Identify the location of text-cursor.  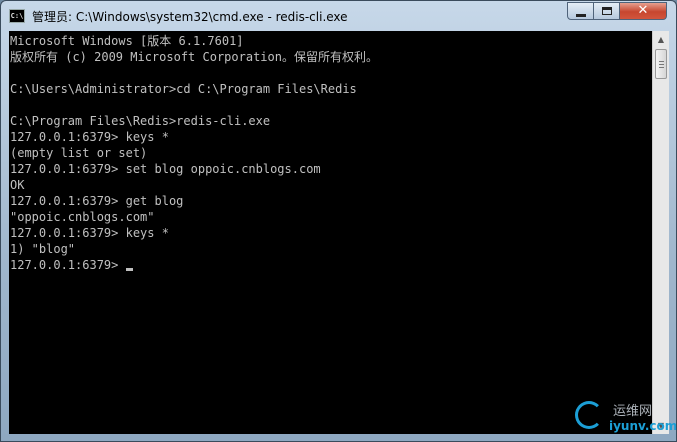
(129, 269).